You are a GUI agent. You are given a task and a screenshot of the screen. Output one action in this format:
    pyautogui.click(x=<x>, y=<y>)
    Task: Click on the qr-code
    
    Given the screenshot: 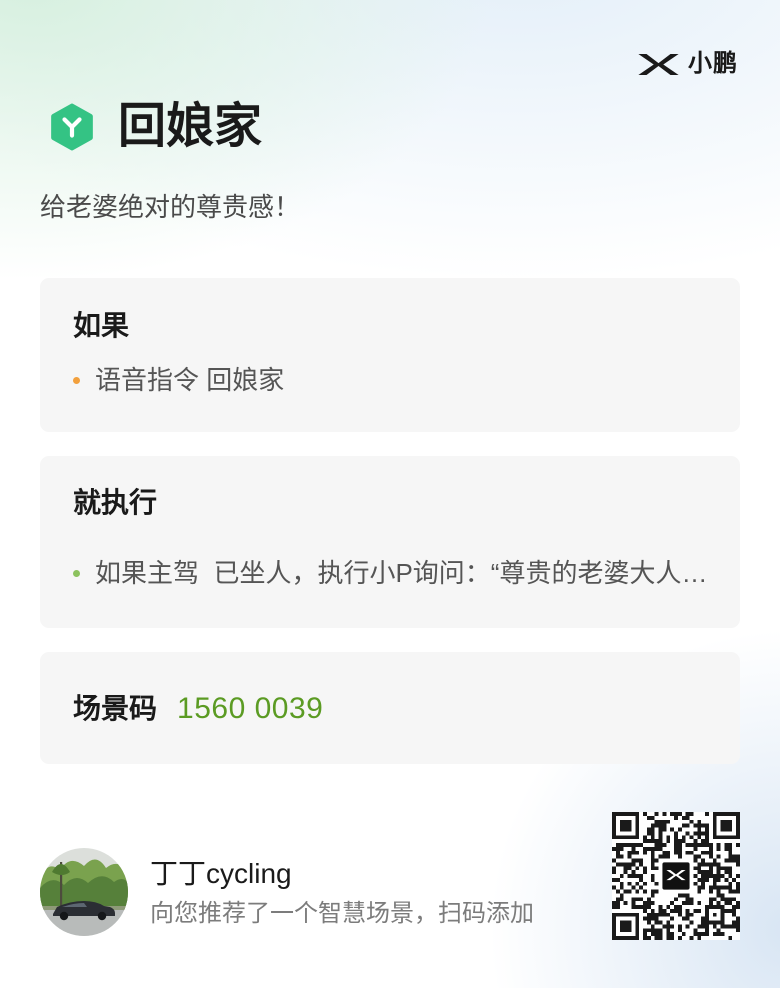 What is the action you would take?
    pyautogui.click(x=676, y=876)
    